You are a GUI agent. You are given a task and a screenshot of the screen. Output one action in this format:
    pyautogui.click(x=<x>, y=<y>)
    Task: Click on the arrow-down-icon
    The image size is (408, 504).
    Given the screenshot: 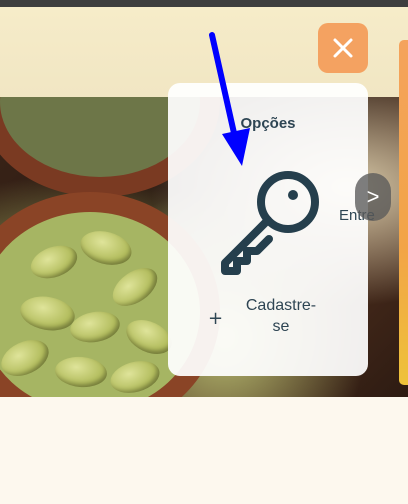 What is the action you would take?
    pyautogui.click(x=229, y=99)
    